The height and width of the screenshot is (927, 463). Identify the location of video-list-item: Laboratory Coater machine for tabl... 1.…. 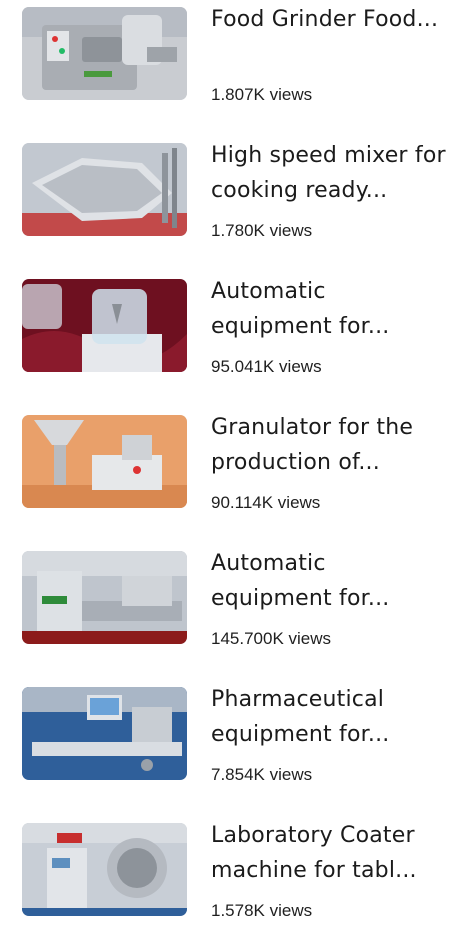
(231, 871).